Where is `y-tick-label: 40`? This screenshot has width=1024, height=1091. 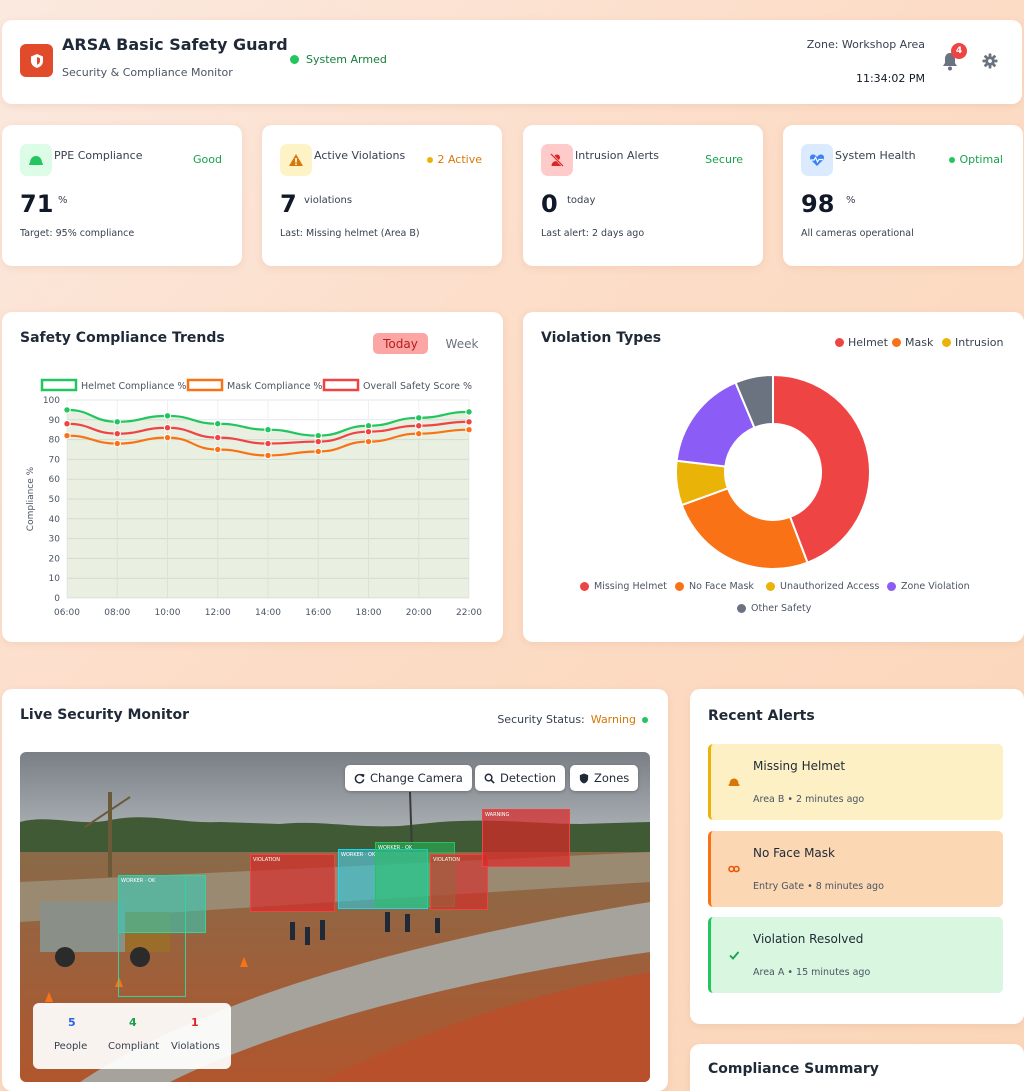 y-tick-label: 40 is located at coordinates (55, 520).